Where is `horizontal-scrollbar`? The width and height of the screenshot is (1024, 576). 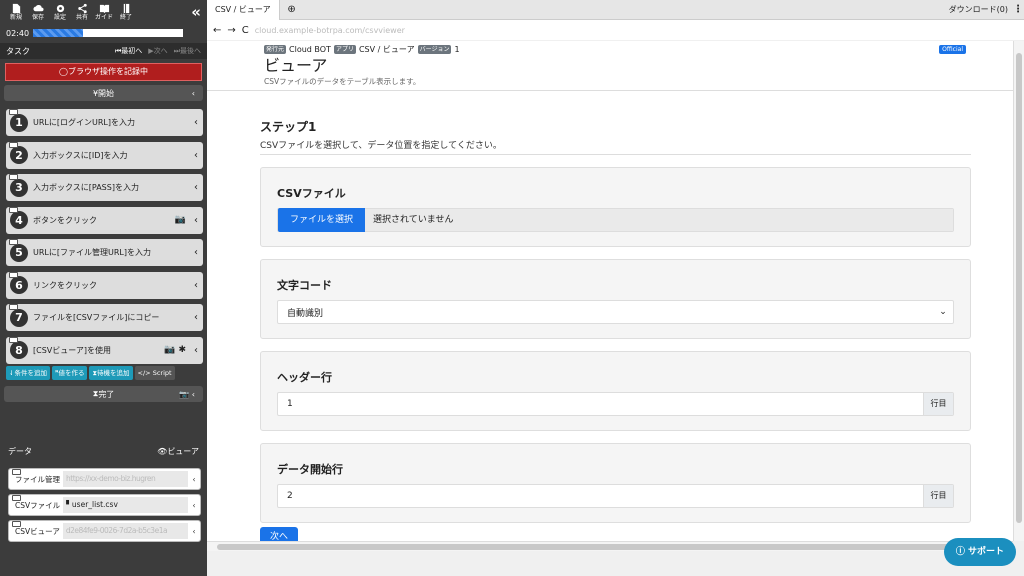
horizontal-scrollbar is located at coordinates (610, 546).